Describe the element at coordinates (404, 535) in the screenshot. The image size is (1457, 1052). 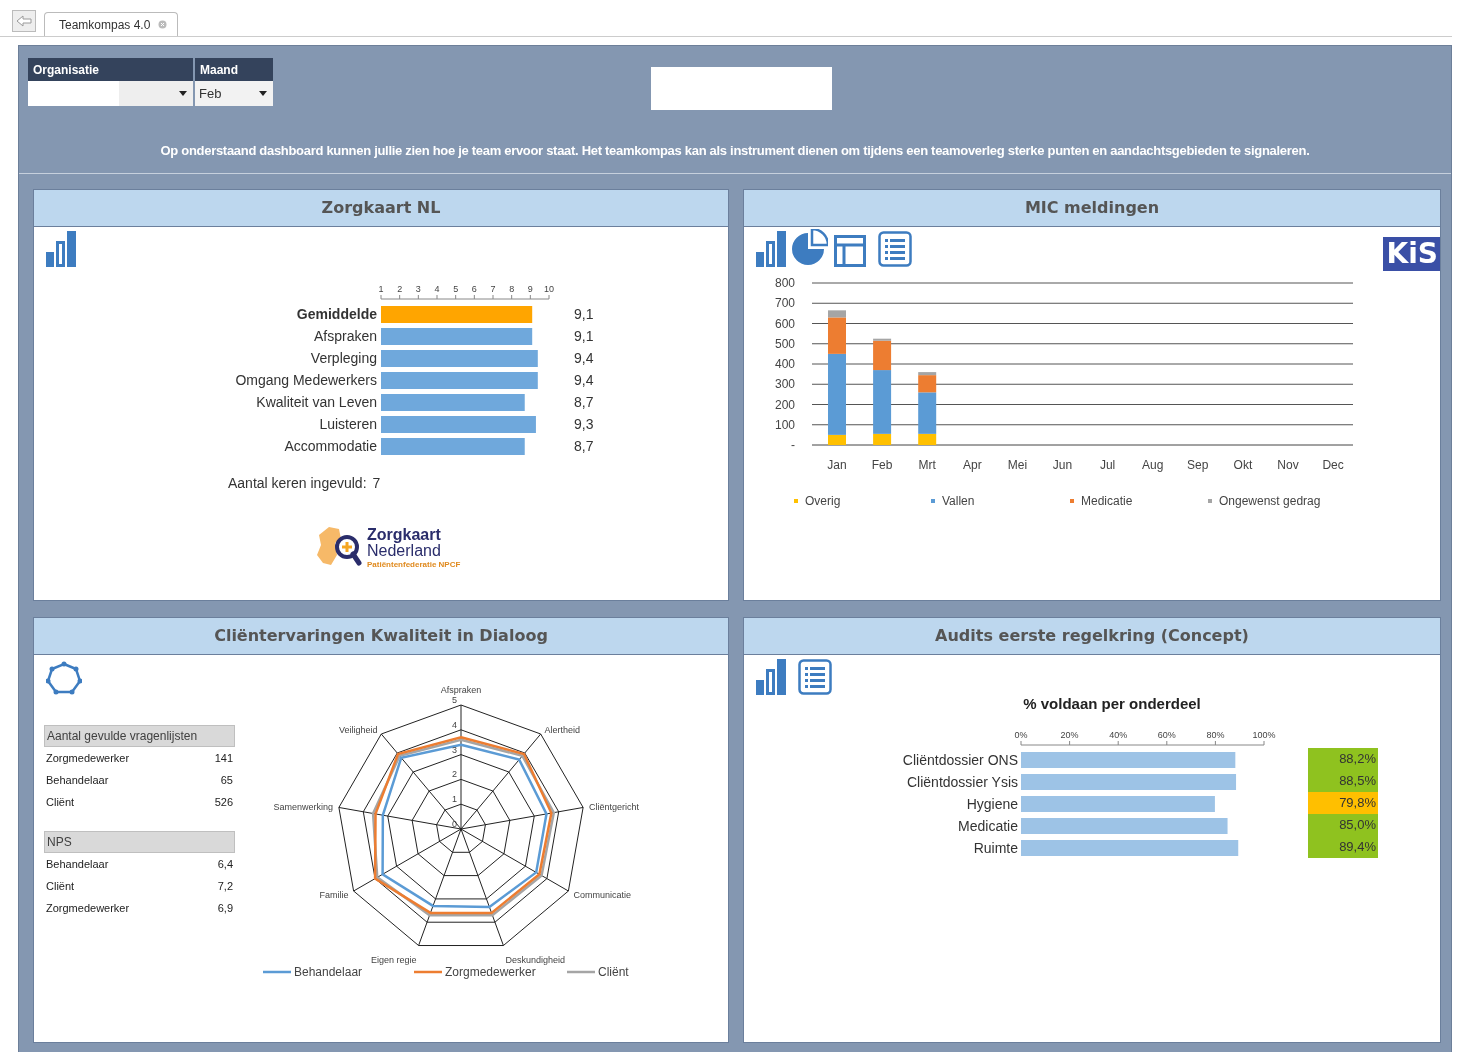
I see `logo-text: Zorgkaart` at that location.